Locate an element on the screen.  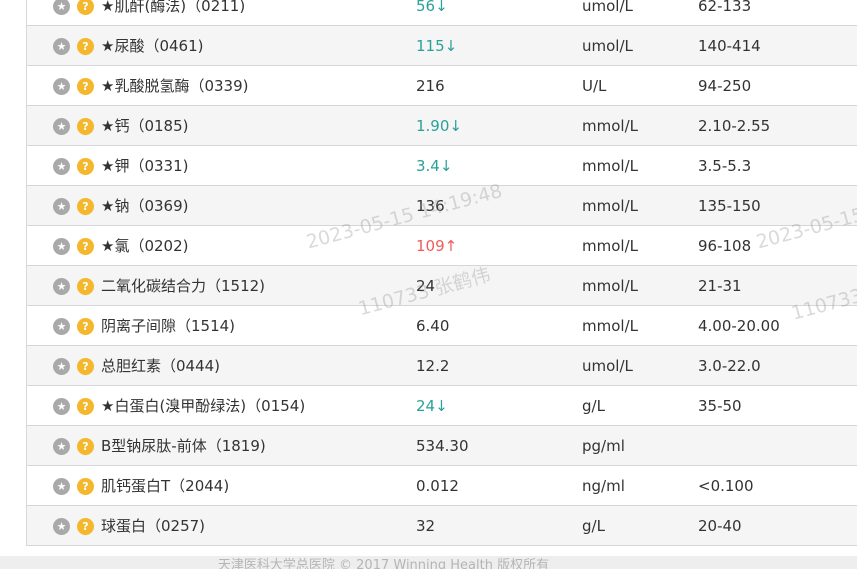
table-row: ★? ★白蛋白(溴甲酚绿法)（0154) 24↓ g/L 35-50 is located at coordinates (442, 406).